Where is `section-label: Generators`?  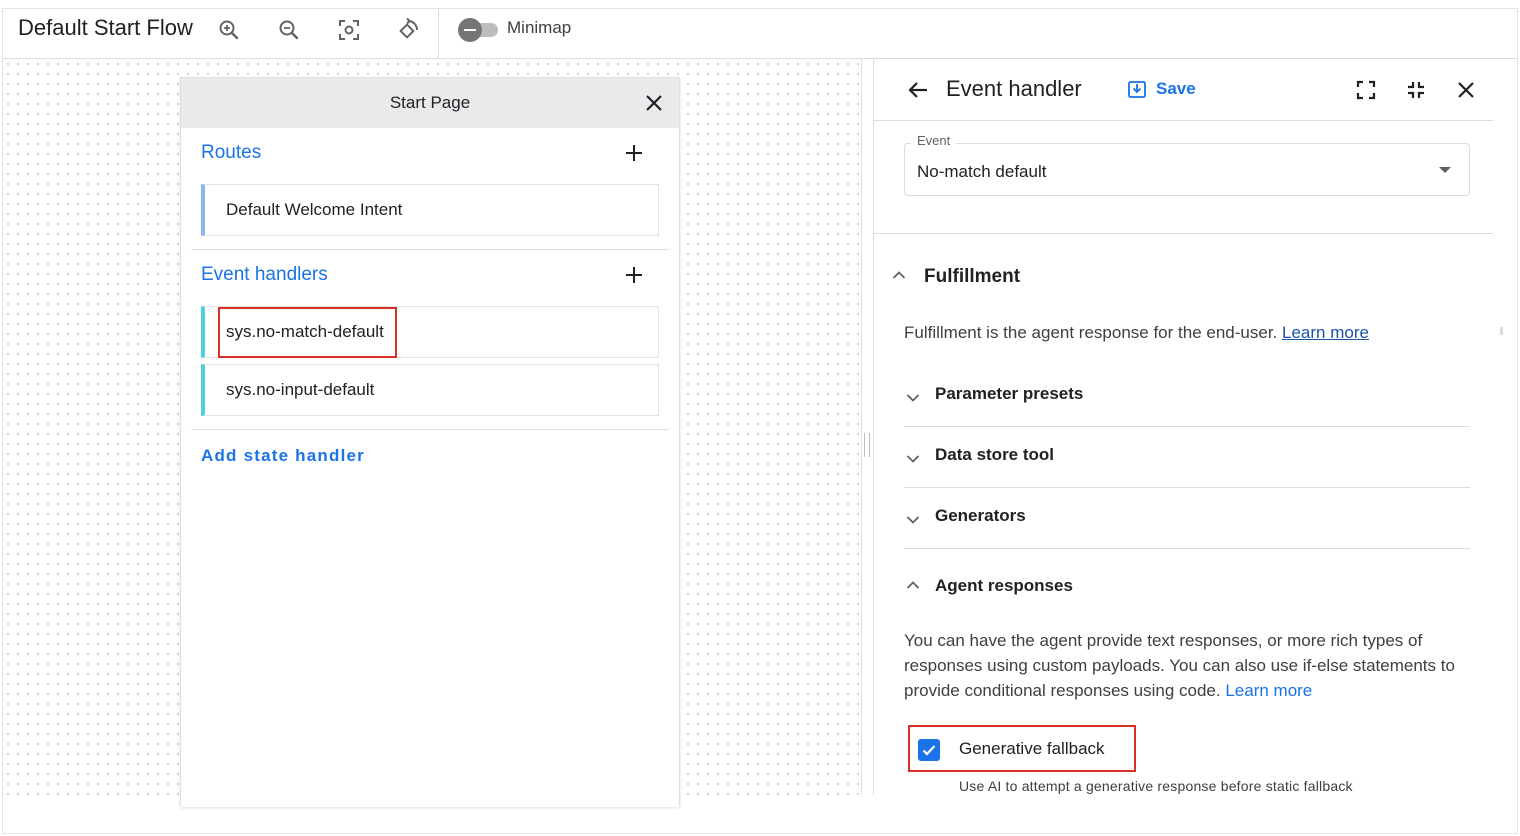 section-label: Generators is located at coordinates (980, 515).